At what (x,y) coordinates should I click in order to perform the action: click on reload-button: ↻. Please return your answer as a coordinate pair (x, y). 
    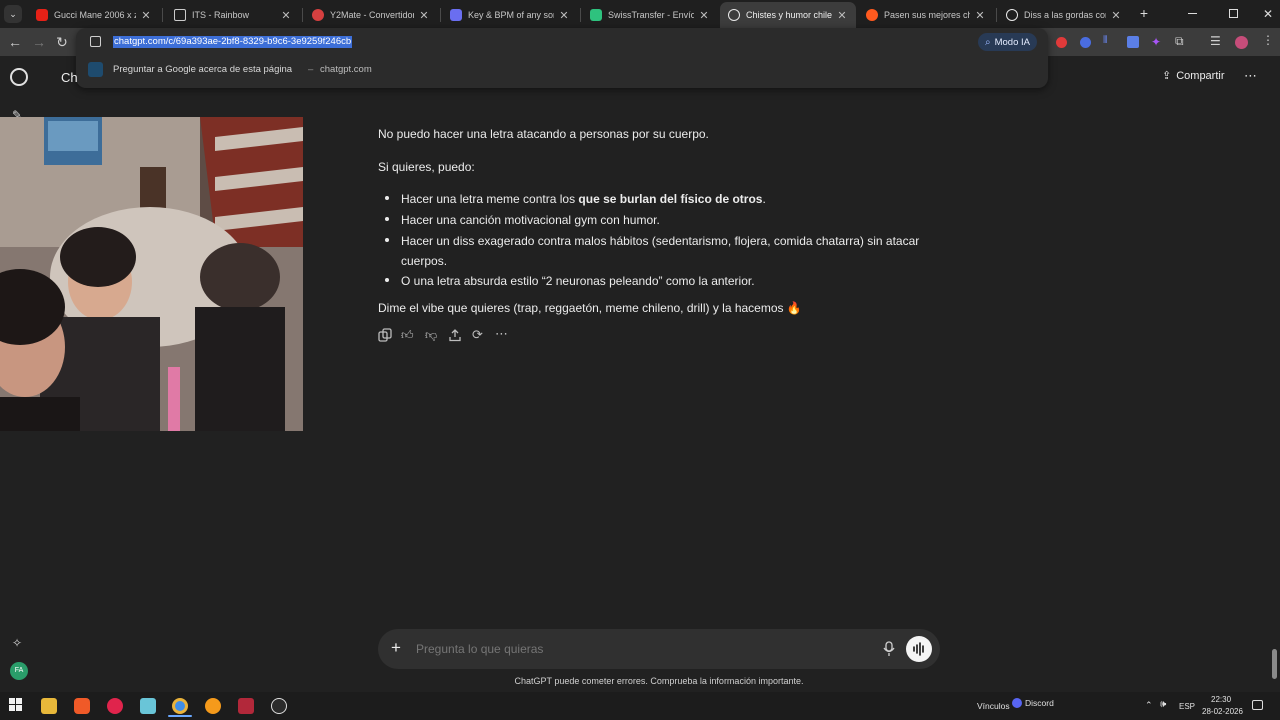
    Looking at the image, I should click on (62, 42).